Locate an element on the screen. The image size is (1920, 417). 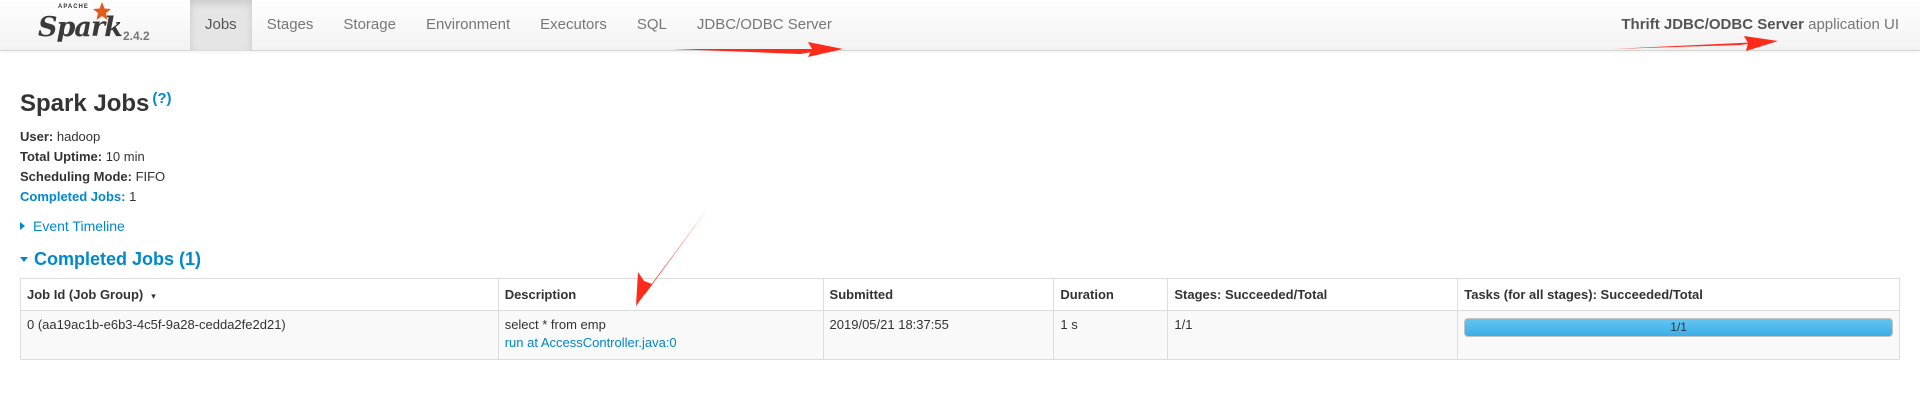
column-header-job-id: Job Id (Job Group) ▾ is located at coordinates (259, 294).